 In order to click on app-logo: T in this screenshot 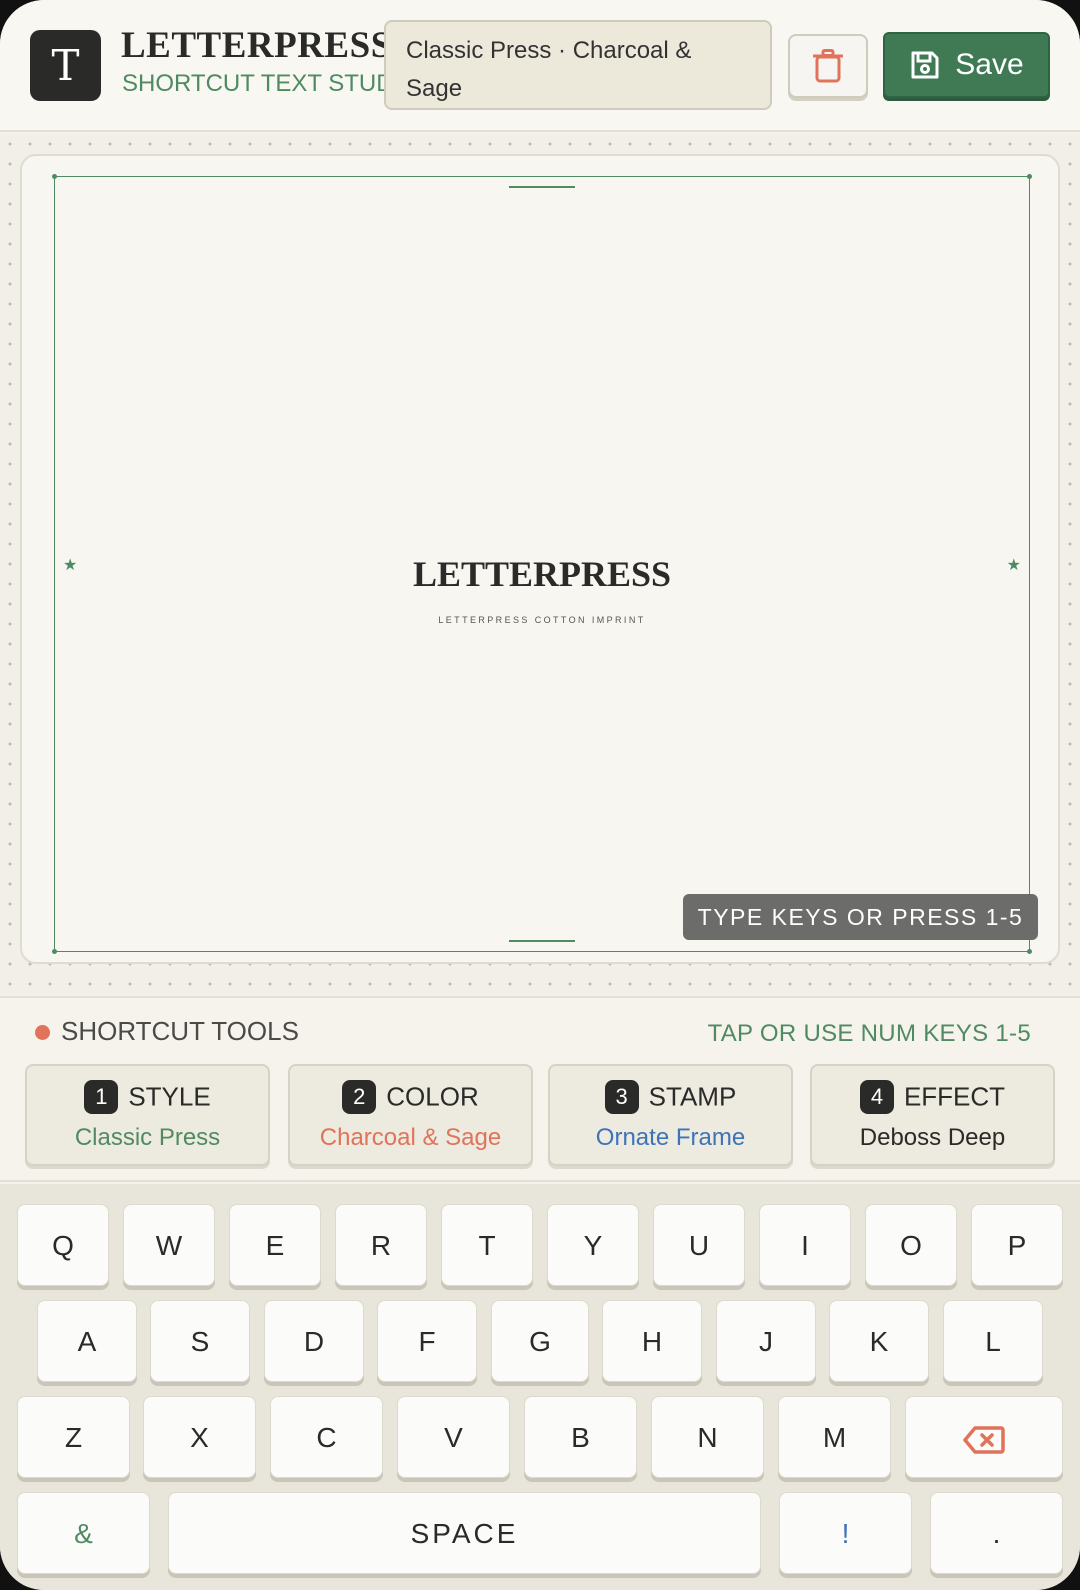, I will do `click(65, 65)`.